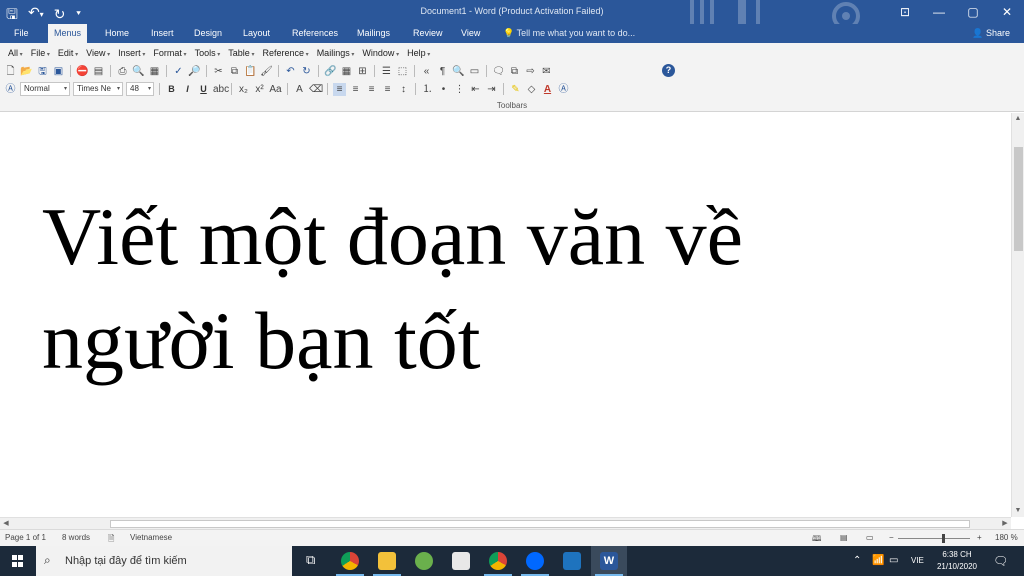 The width and height of the screenshot is (1024, 576). I want to click on tab-home: Home, so click(117, 33).